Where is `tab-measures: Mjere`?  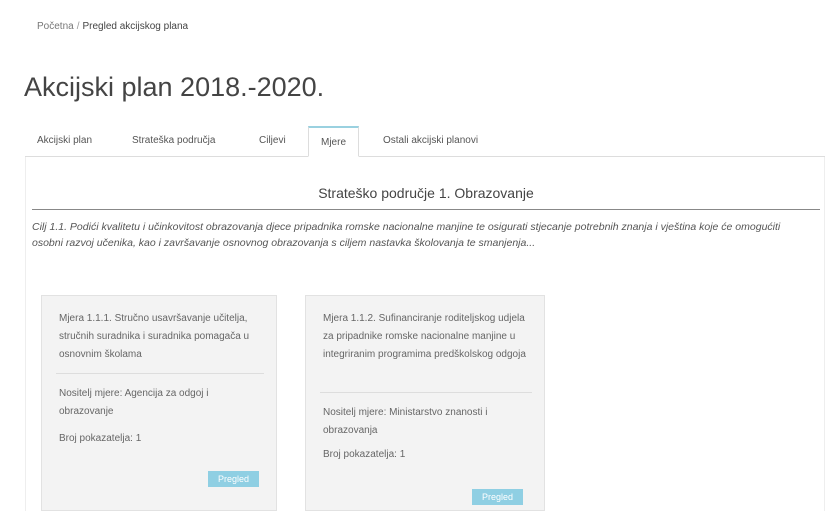 tab-measures: Mjere is located at coordinates (334, 141).